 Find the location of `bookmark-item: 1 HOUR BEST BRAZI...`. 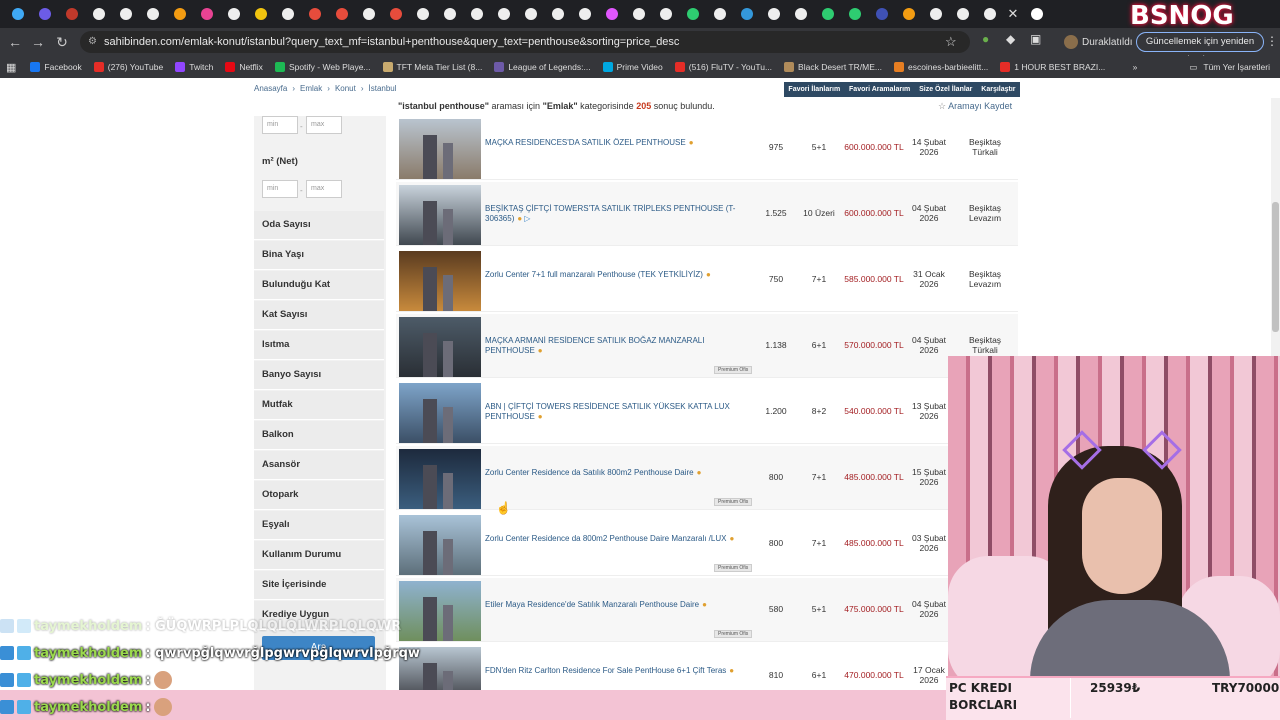

bookmark-item: 1 HOUR BEST BRAZI... is located at coordinates (1052, 67).